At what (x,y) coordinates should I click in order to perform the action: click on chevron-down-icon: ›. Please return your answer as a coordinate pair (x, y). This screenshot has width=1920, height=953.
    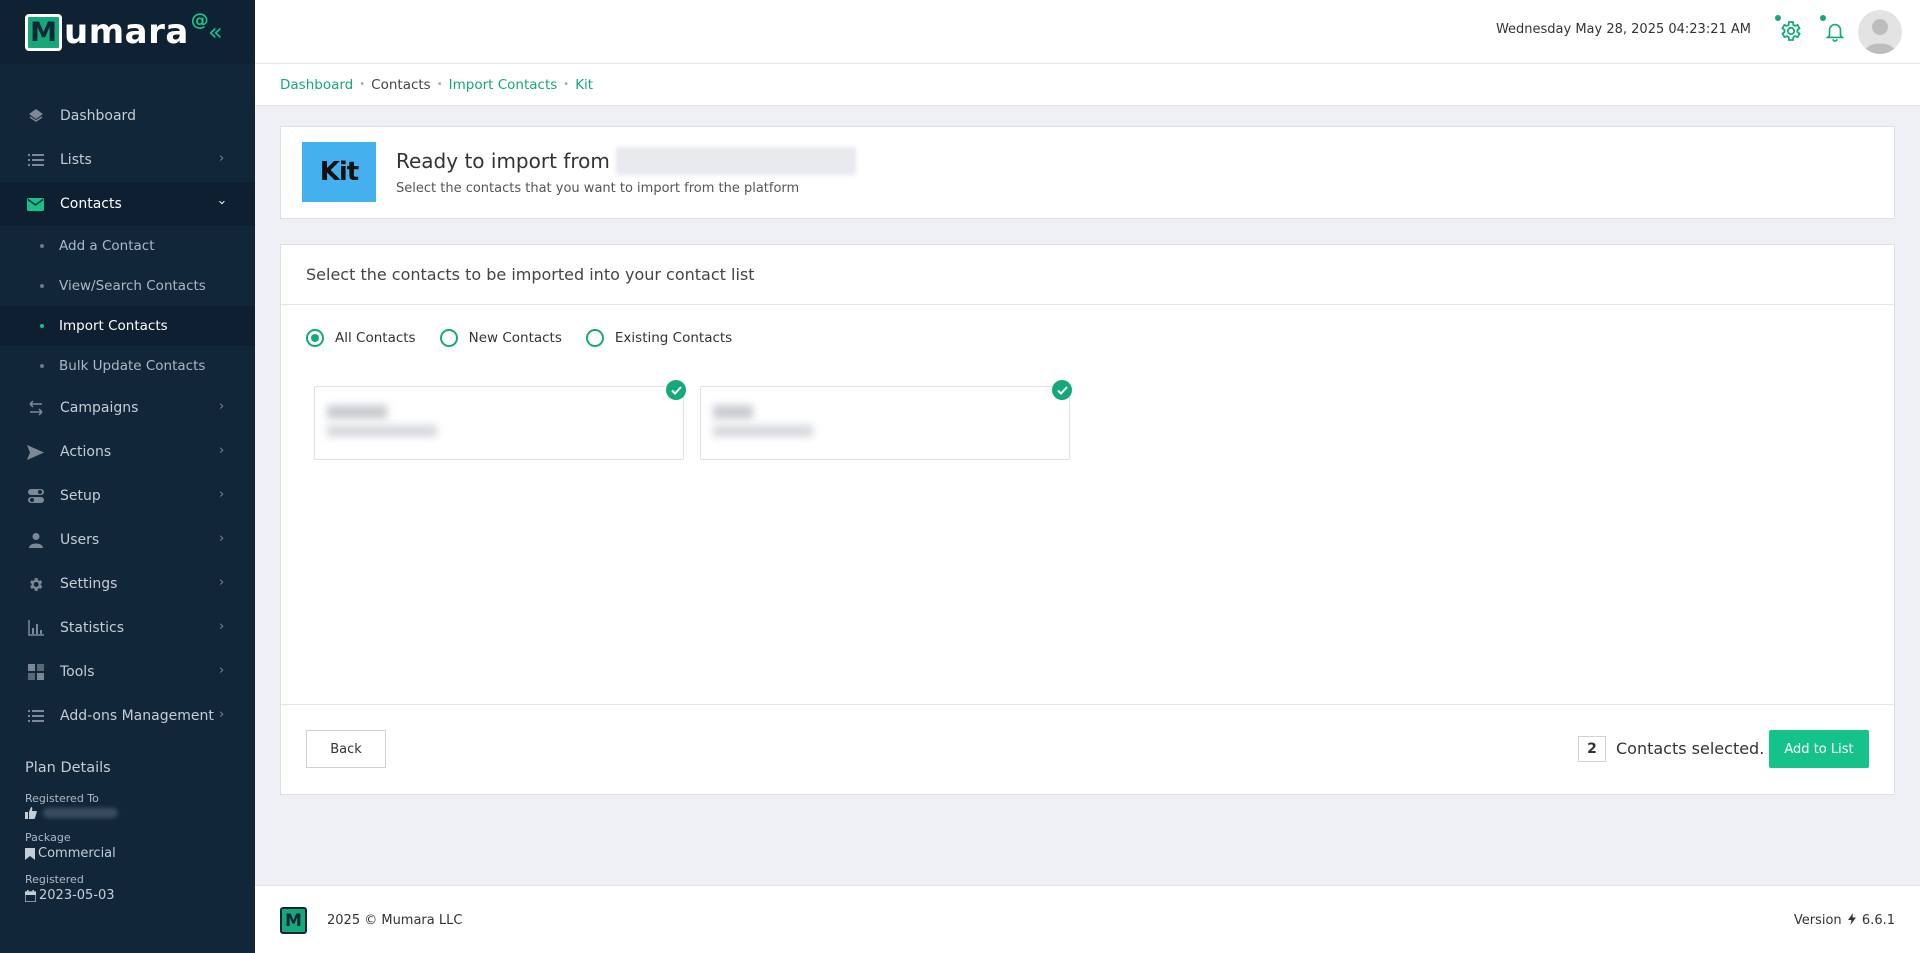
    Looking at the image, I should click on (222, 202).